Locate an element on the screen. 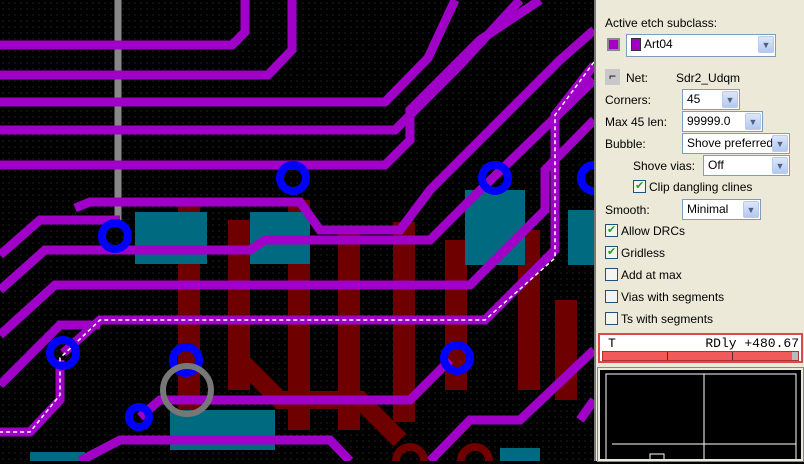  gridless-label: Gridless is located at coordinates (643, 253).